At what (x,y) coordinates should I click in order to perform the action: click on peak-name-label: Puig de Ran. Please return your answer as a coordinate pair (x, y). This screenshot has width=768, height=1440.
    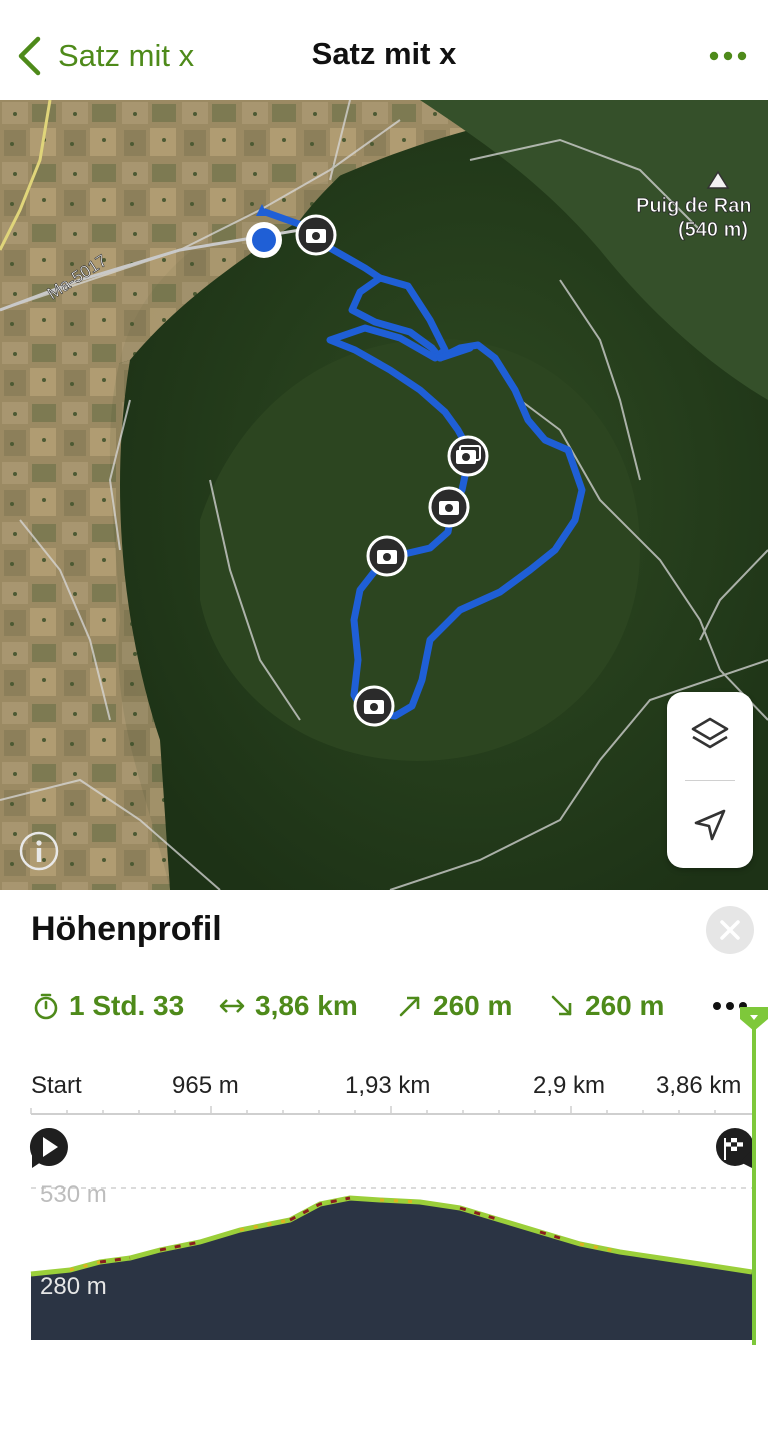
    Looking at the image, I should click on (694, 206).